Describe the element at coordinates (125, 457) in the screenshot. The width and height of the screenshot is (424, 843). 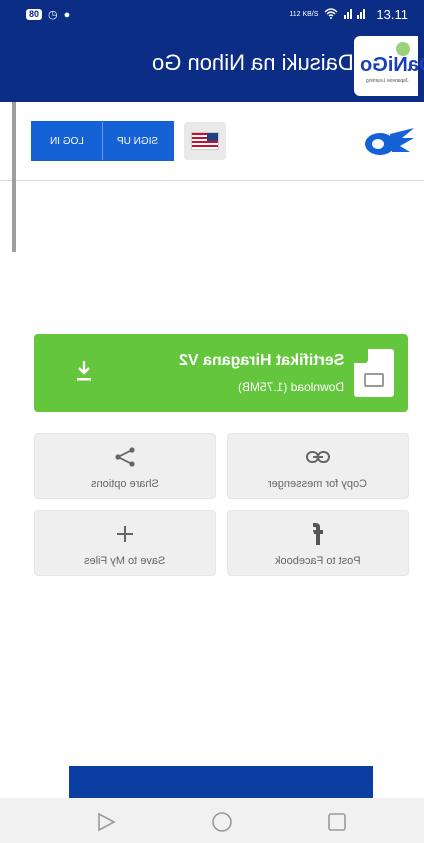
I see `share-icon` at that location.